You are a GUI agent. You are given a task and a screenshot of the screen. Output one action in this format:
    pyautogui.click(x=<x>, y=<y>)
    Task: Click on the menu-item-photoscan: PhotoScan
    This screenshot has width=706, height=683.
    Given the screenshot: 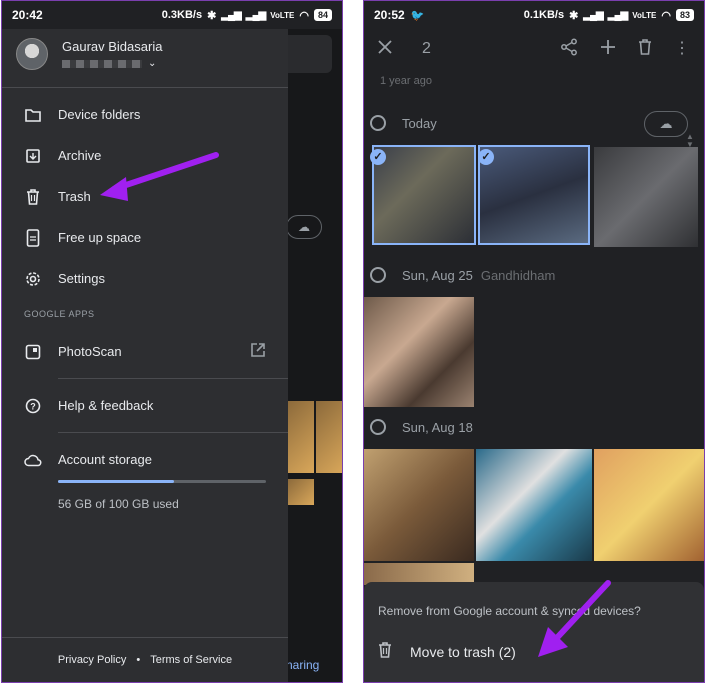 What is the action you would take?
    pyautogui.click(x=145, y=351)
    